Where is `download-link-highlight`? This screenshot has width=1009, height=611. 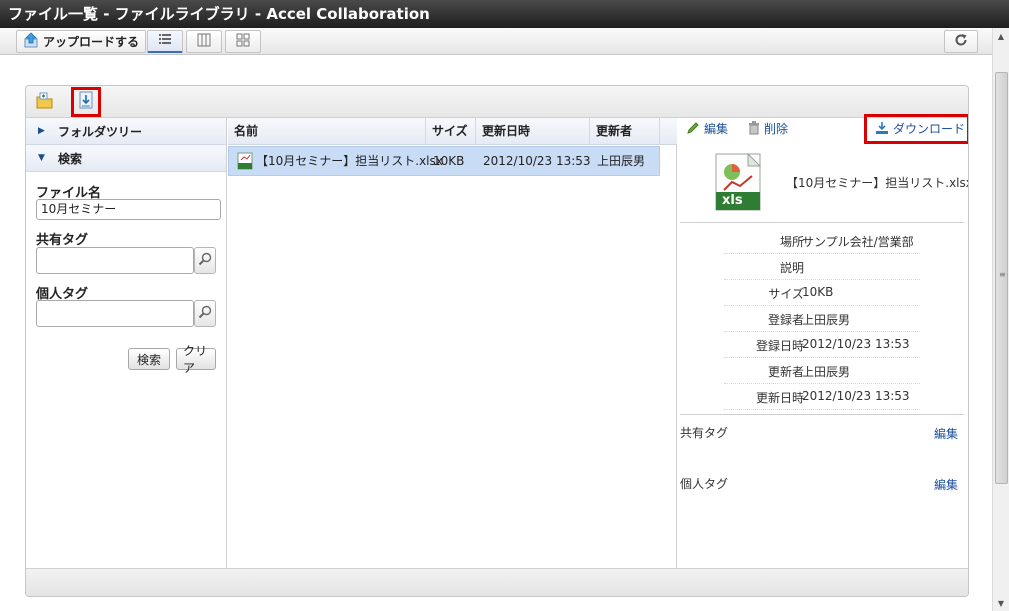 download-link-highlight is located at coordinates (916, 129).